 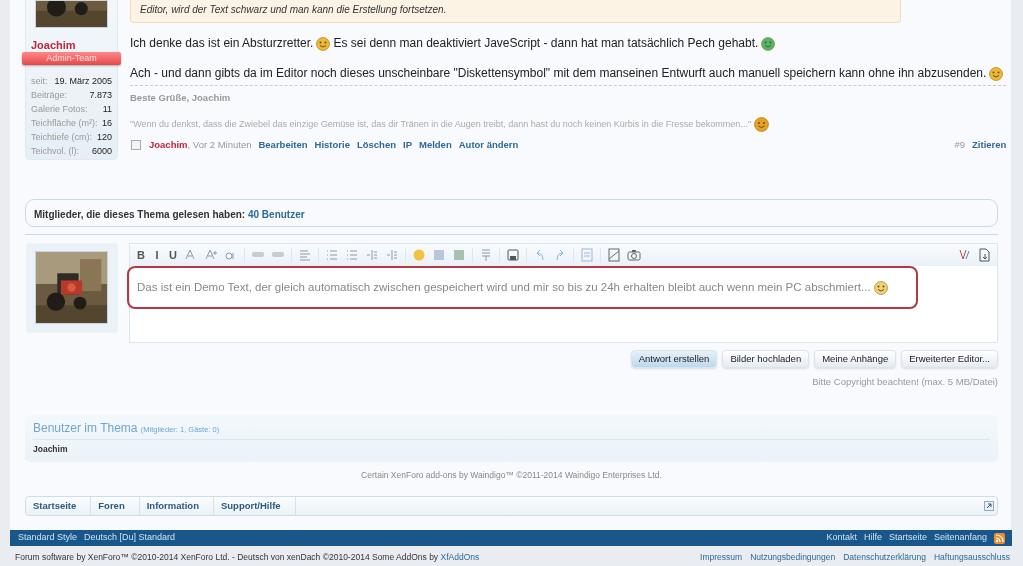 I want to click on stat-value: 11, so click(x=107, y=109).